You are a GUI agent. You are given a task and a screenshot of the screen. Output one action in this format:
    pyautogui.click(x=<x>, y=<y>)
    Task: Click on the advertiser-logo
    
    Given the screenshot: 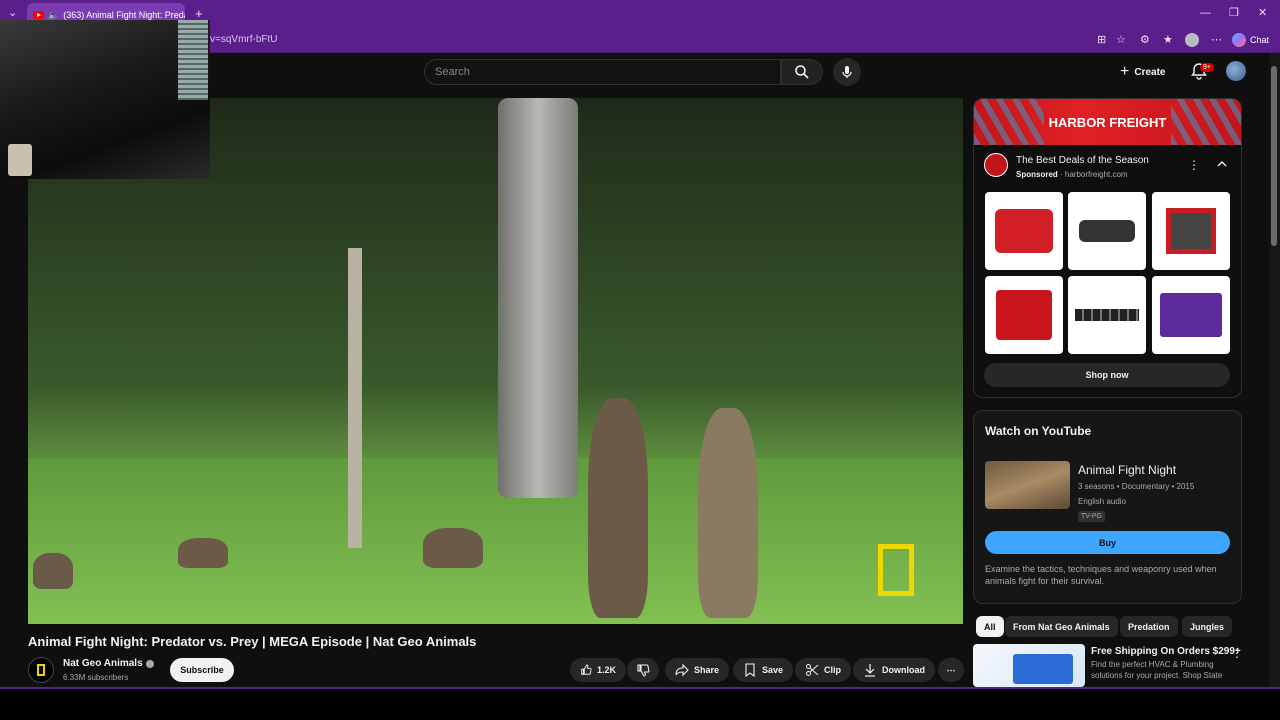 What is the action you would take?
    pyautogui.click(x=996, y=165)
    